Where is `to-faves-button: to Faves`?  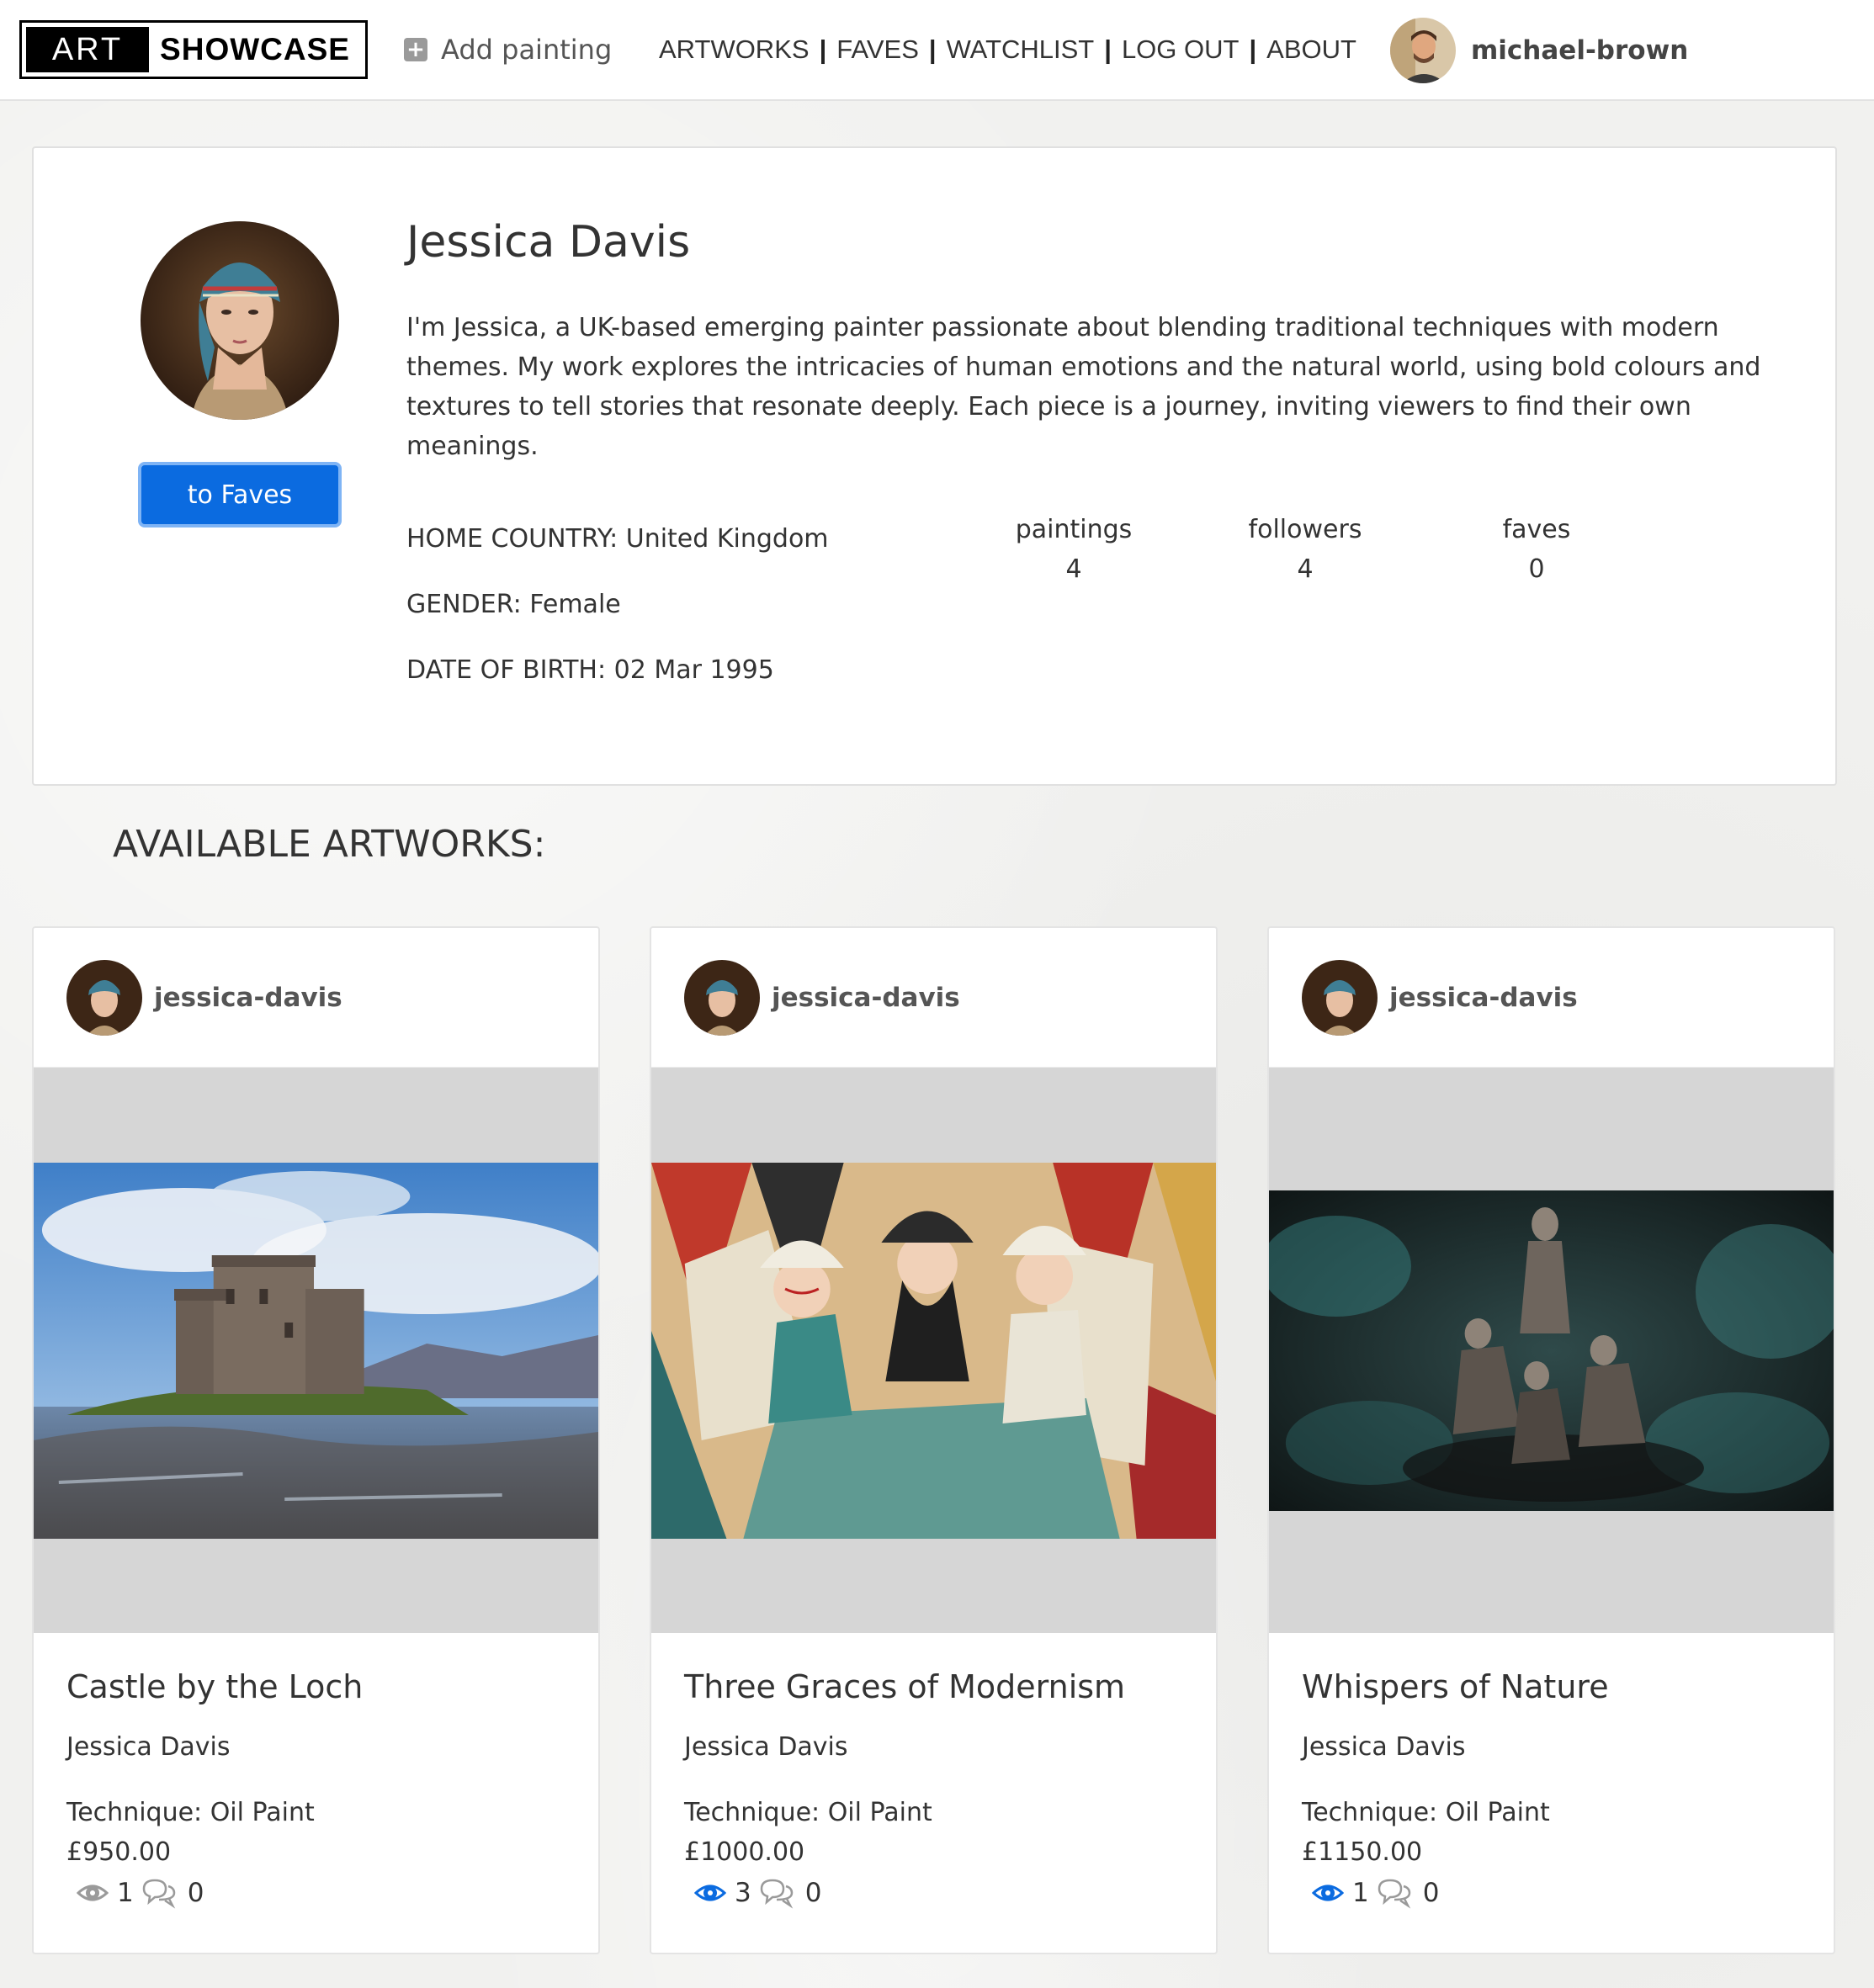
to-faves-button: to Faves is located at coordinates (240, 494).